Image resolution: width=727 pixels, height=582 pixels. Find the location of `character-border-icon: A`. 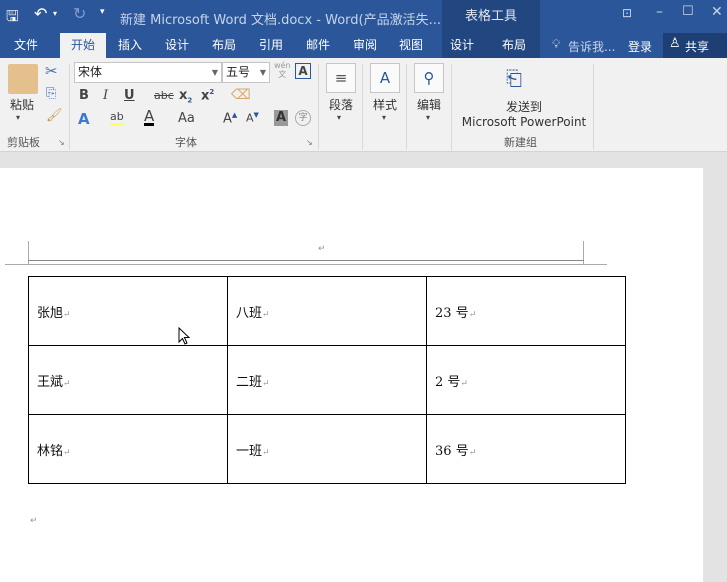

character-border-icon: A is located at coordinates (303, 71).